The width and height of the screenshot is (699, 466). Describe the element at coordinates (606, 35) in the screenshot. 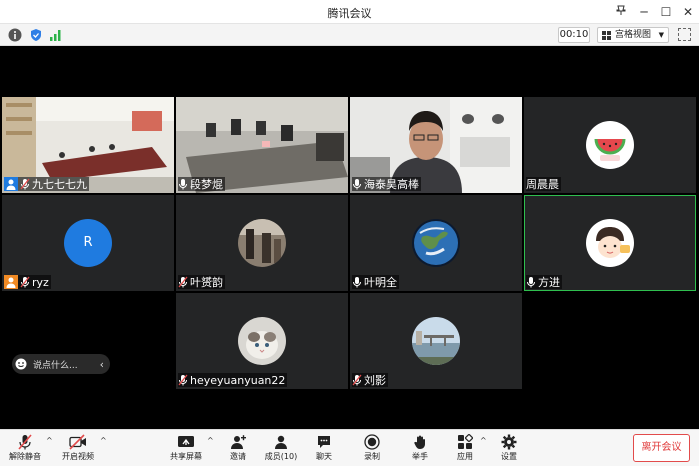

I see `grid-icon` at that location.